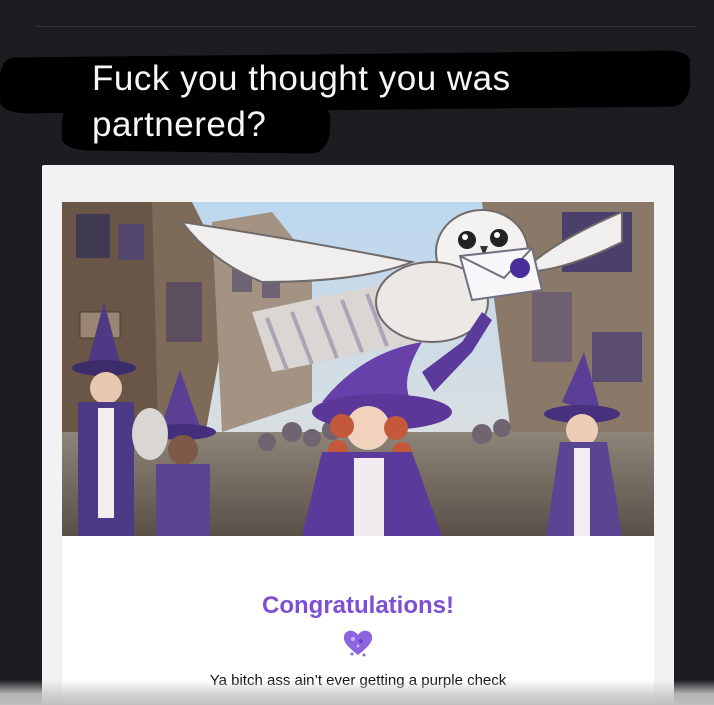 The width and height of the screenshot is (714, 705). Describe the element at coordinates (301, 101) in the screenshot. I see `meme-caption: Fuck you thought you was partnered?` at that location.